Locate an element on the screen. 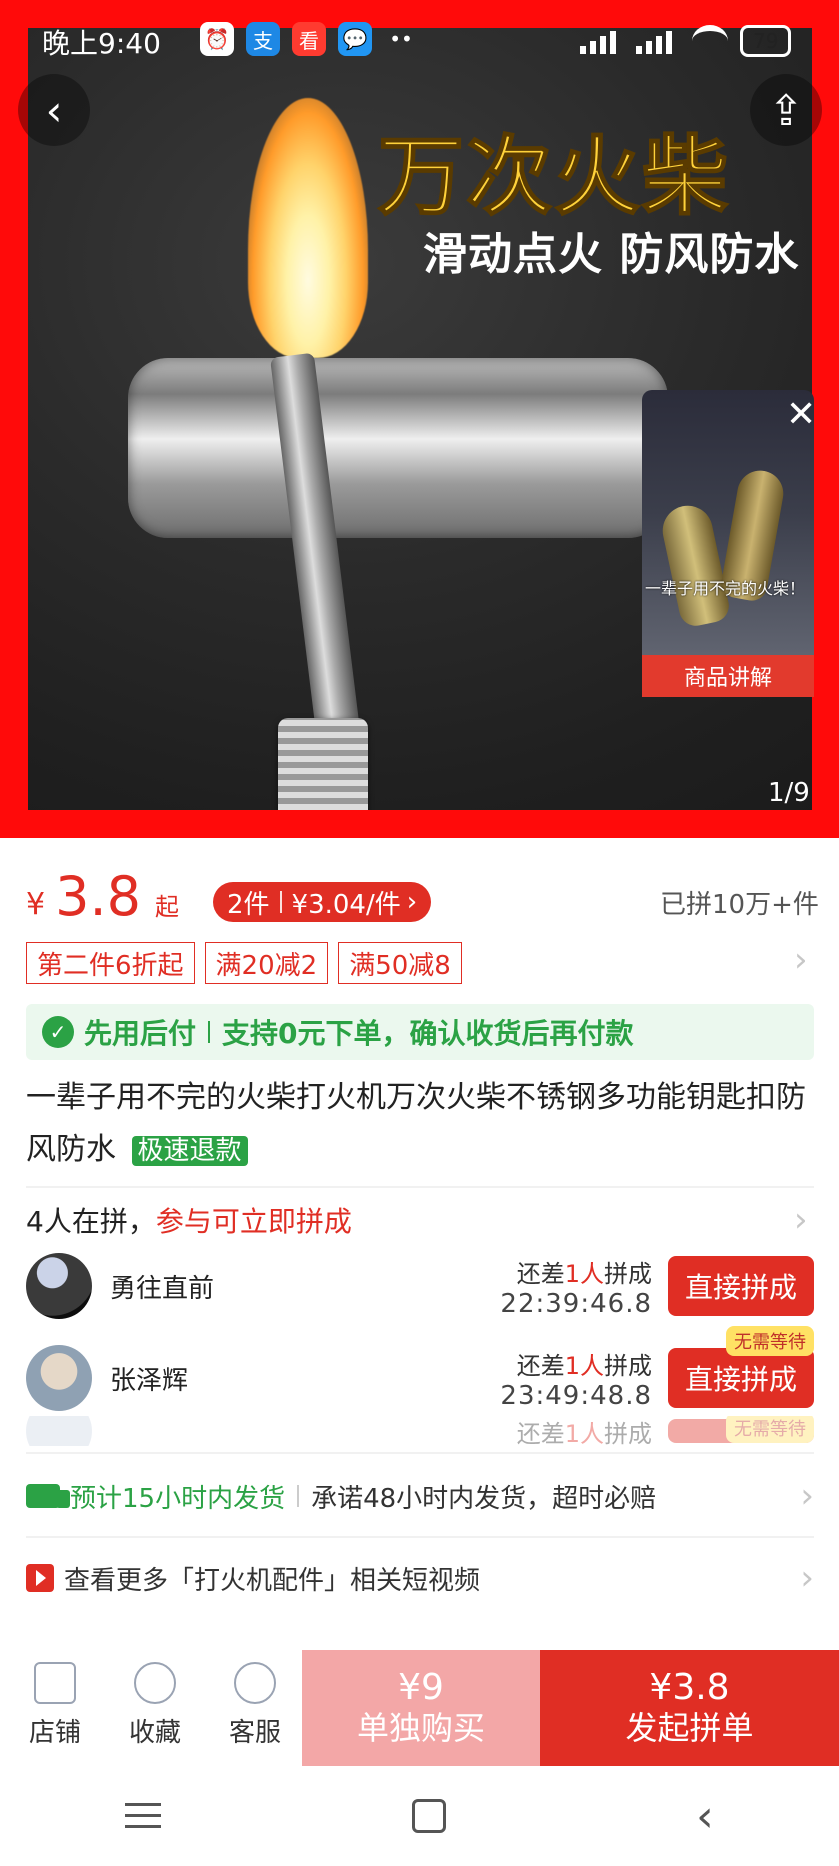  chat-bubble-icon is located at coordinates (255, 1683).